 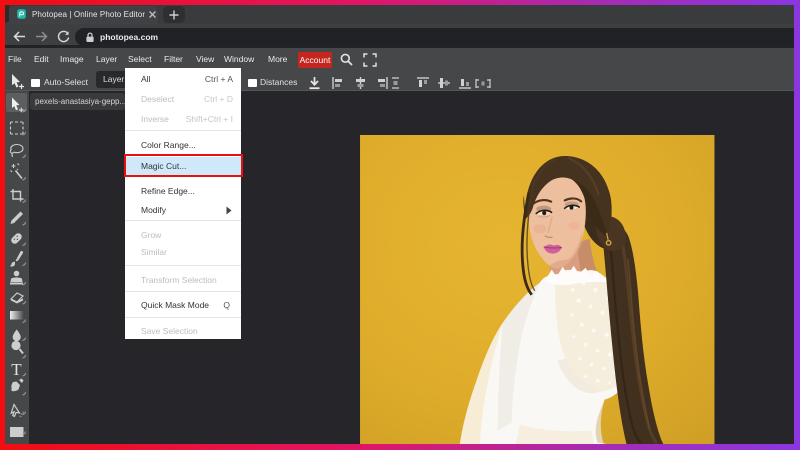 I want to click on svg-text: T, so click(x=16, y=369).